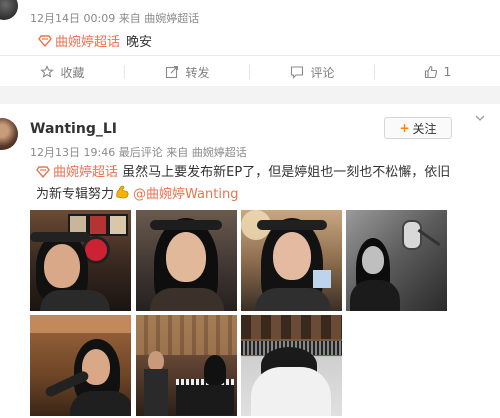 This screenshot has height=418, width=500. I want to click on username: Wanting_LI, so click(73, 129).